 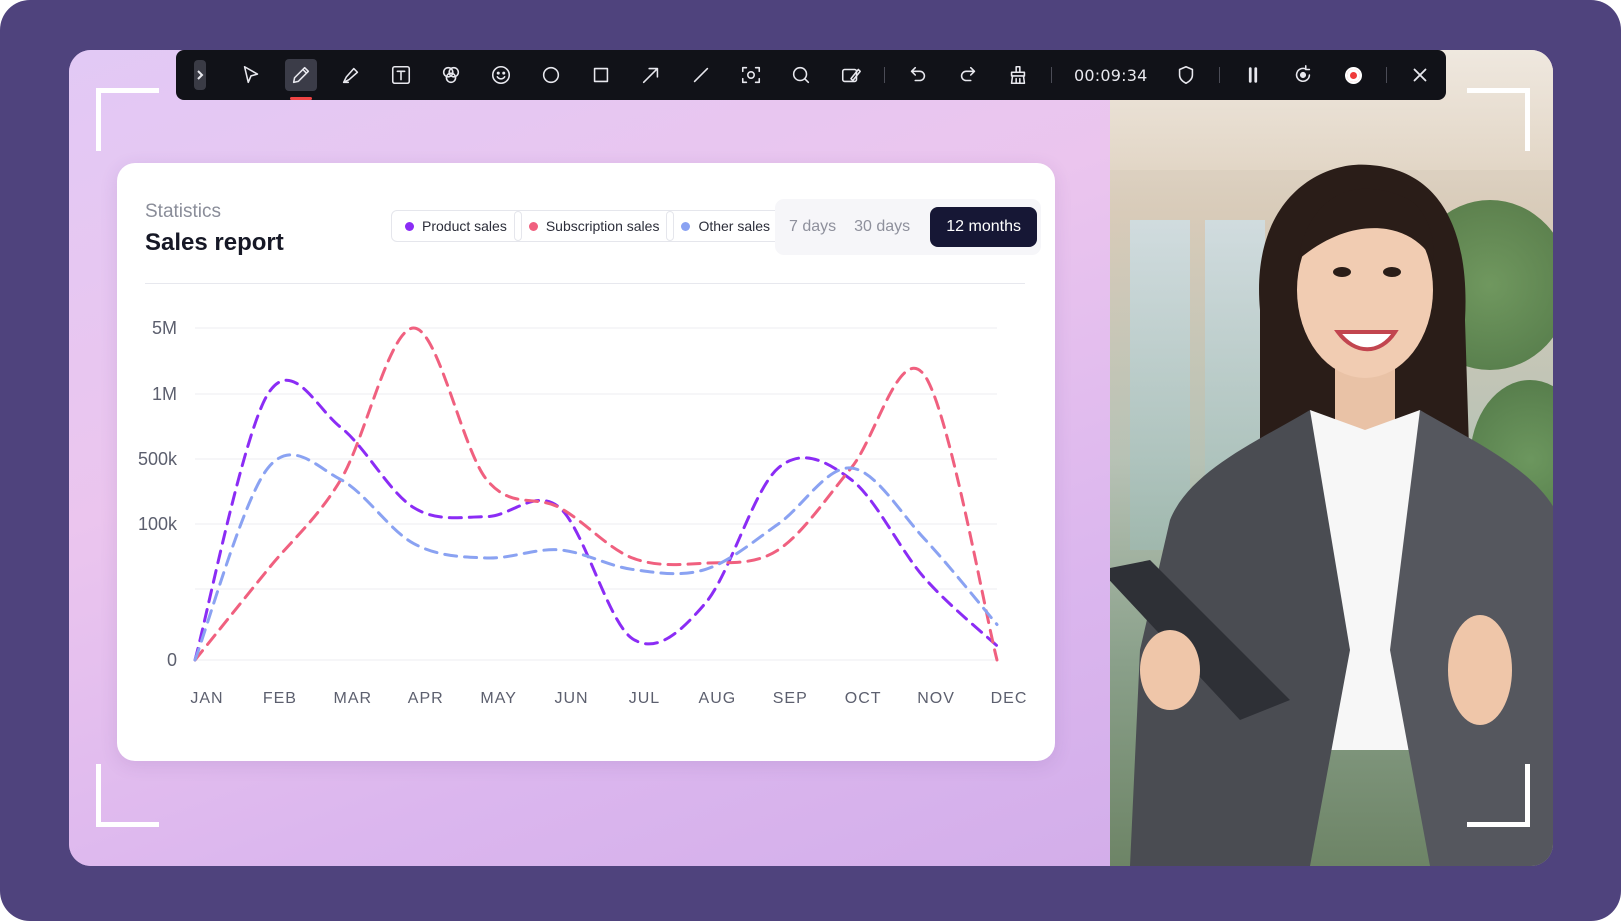 I want to click on close-button, so click(x=1420, y=75).